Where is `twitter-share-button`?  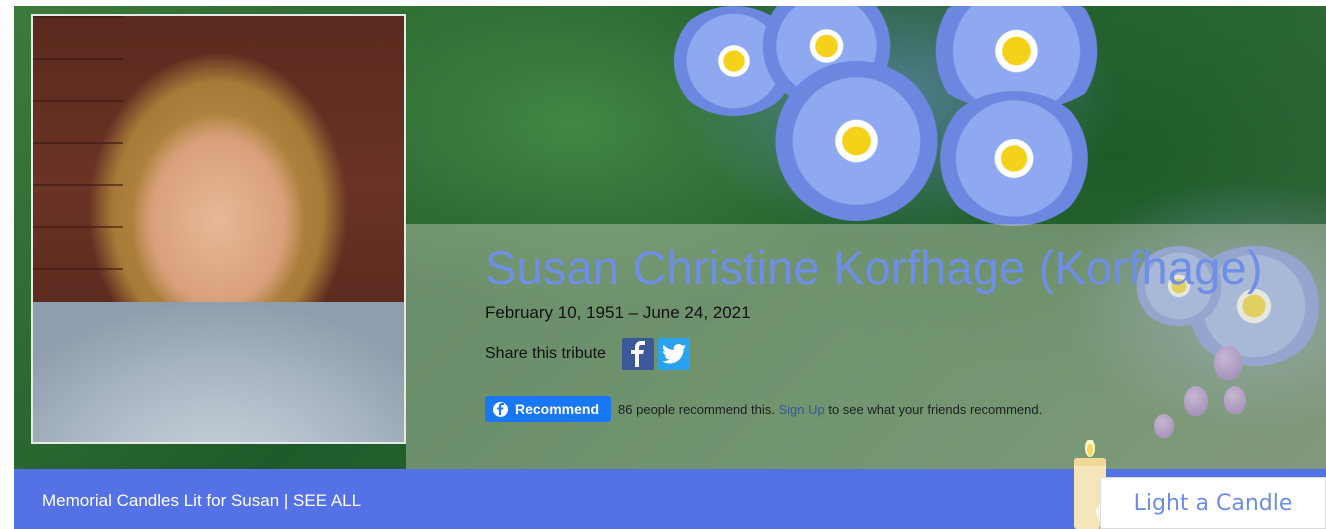 twitter-share-button is located at coordinates (673, 354).